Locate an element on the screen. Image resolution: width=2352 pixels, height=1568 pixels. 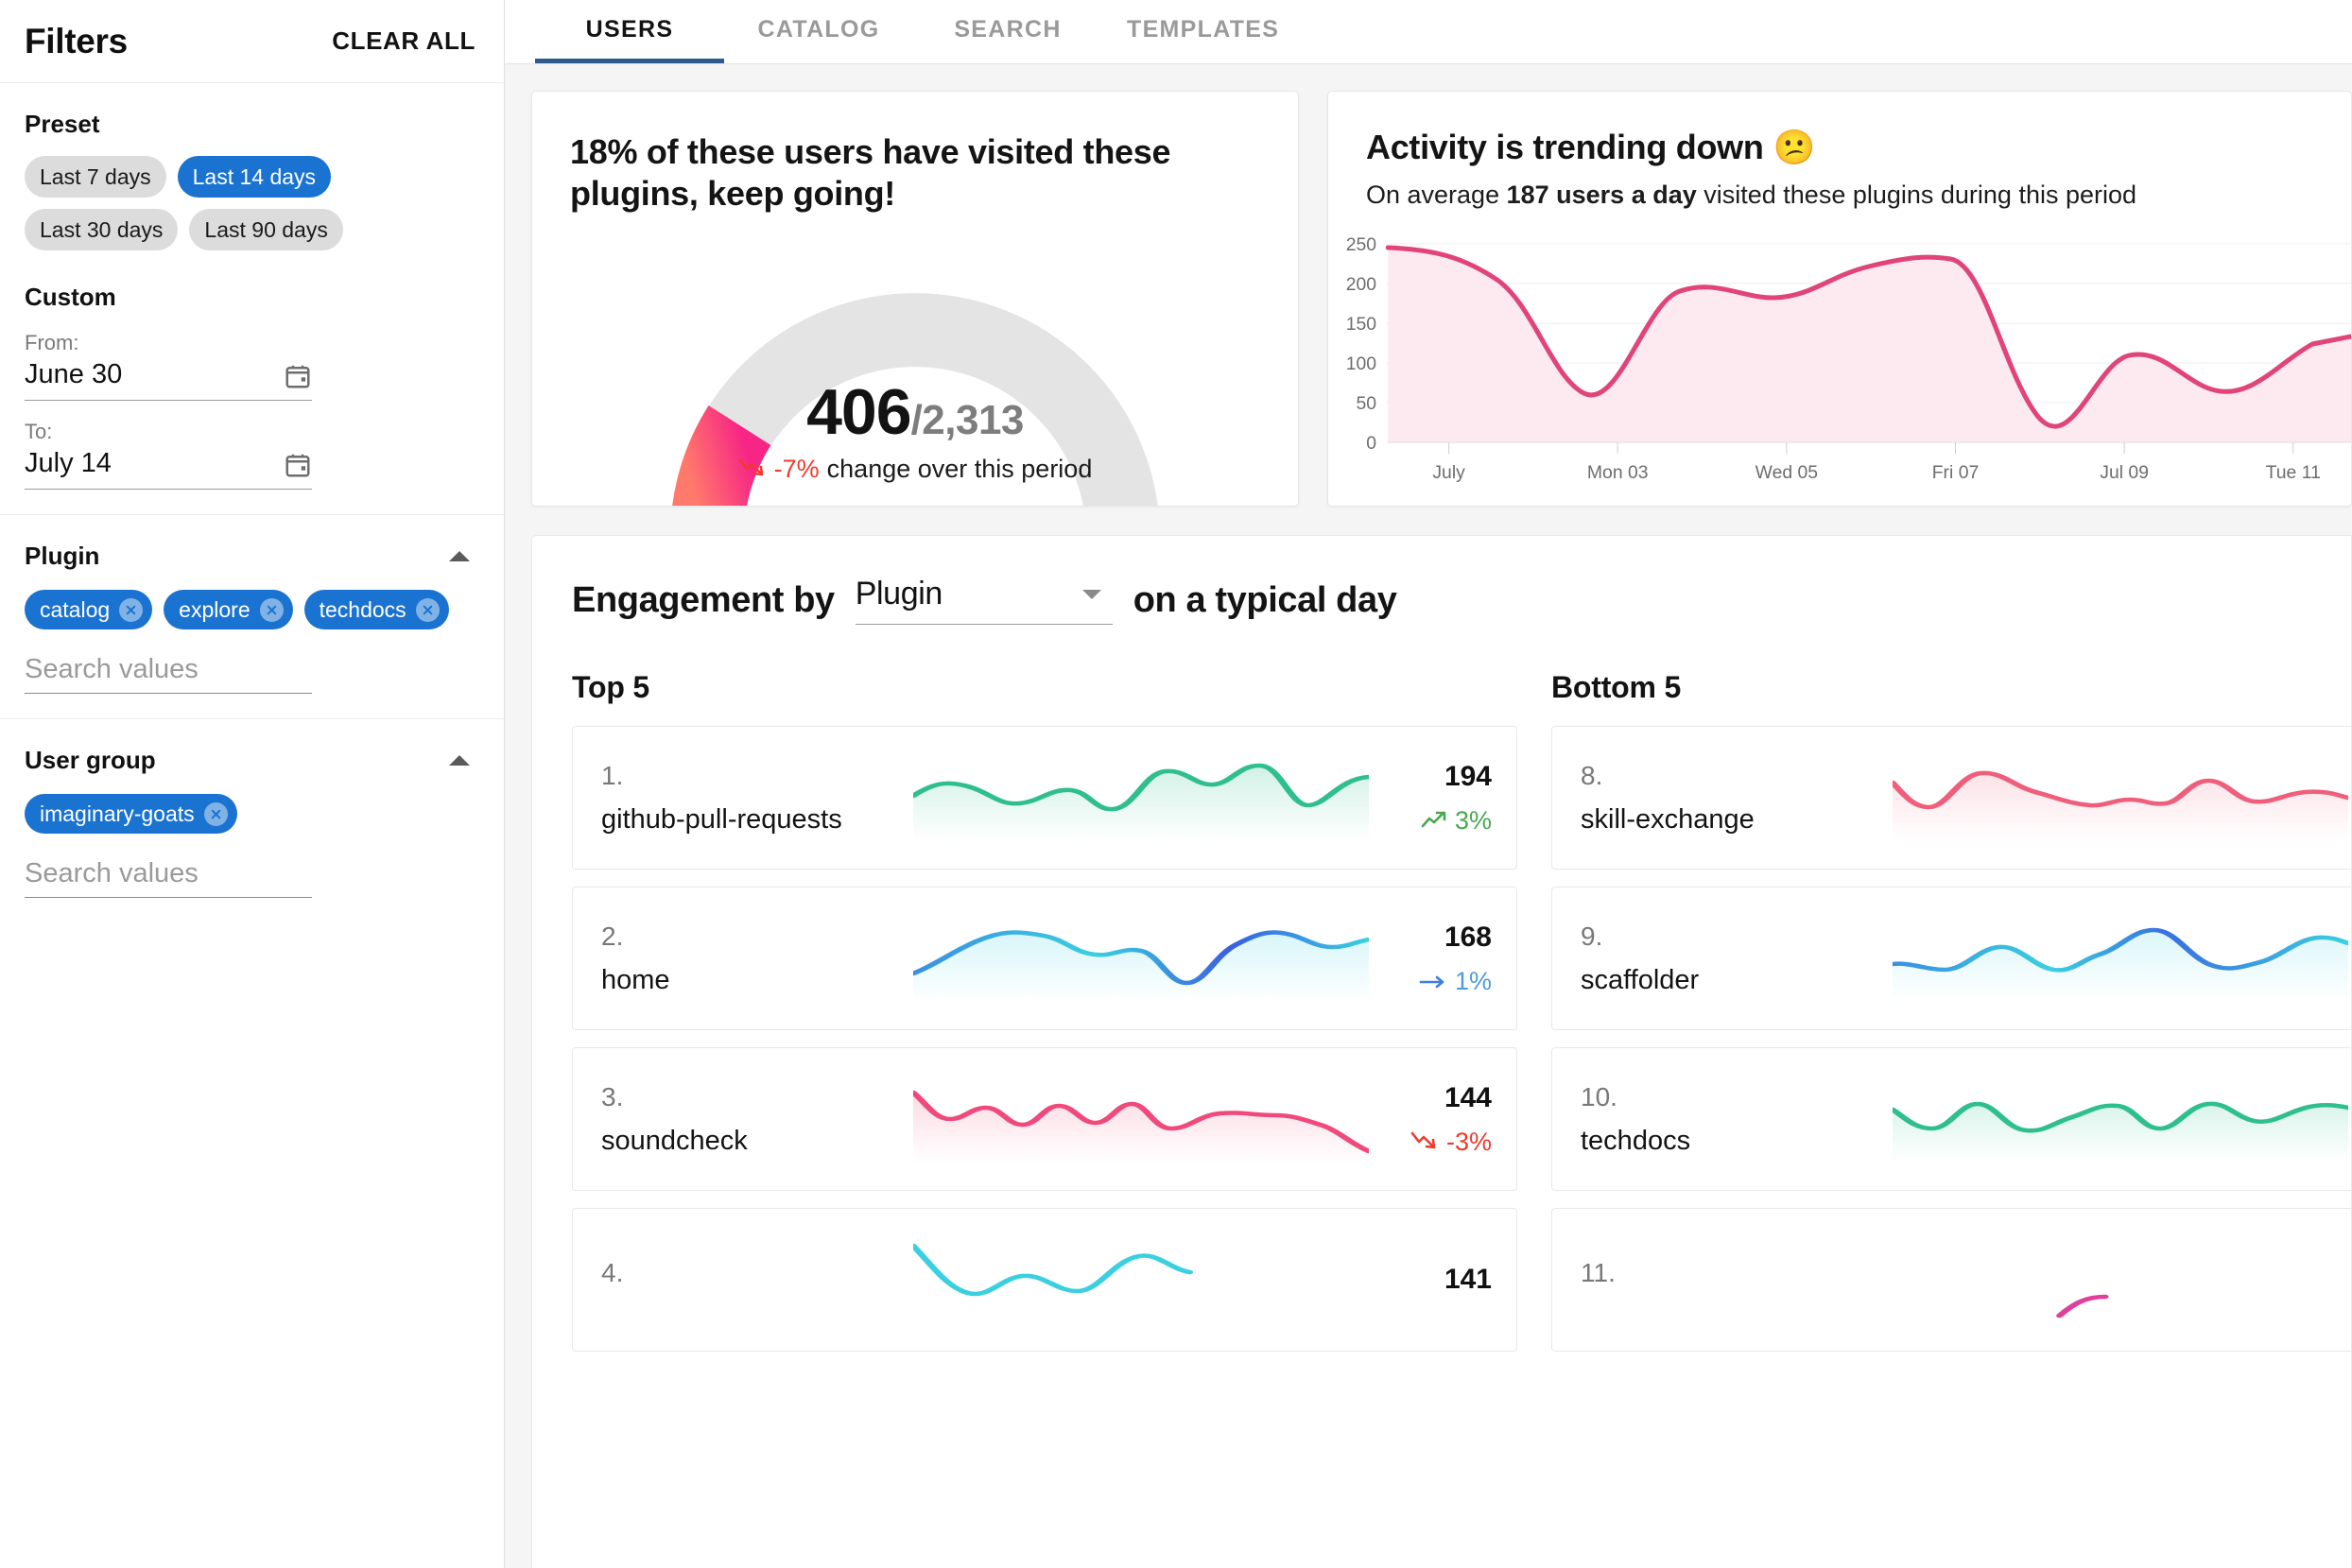
activity-sub-suffix: visited these plugins during this period is located at coordinates (1916, 195).